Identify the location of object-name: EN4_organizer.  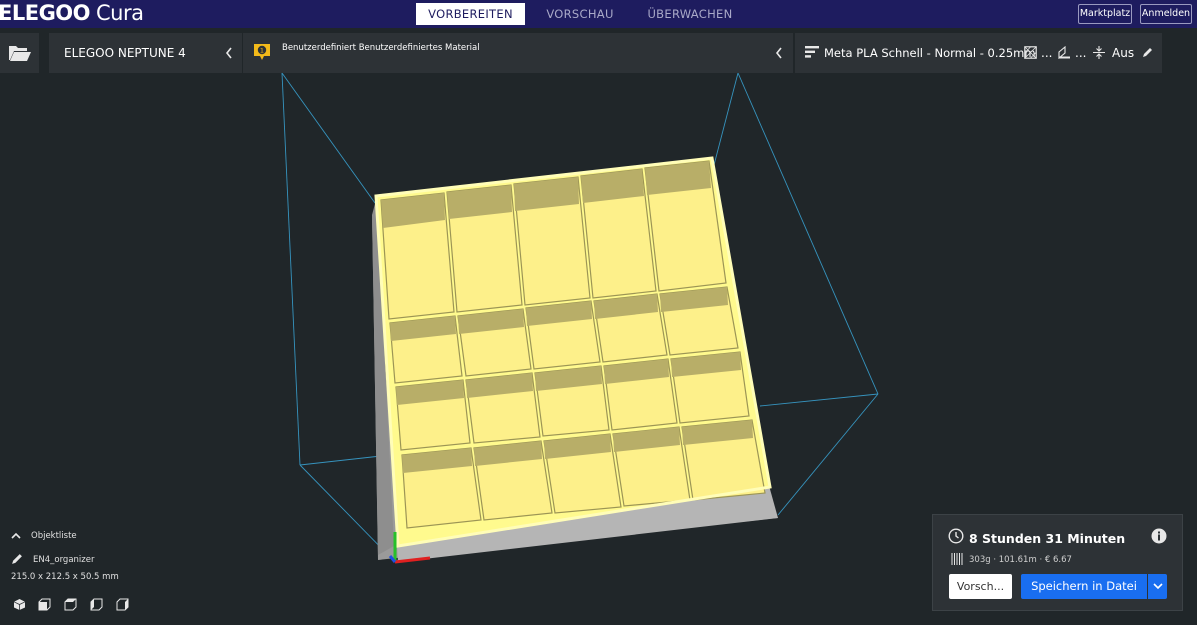
(64, 560).